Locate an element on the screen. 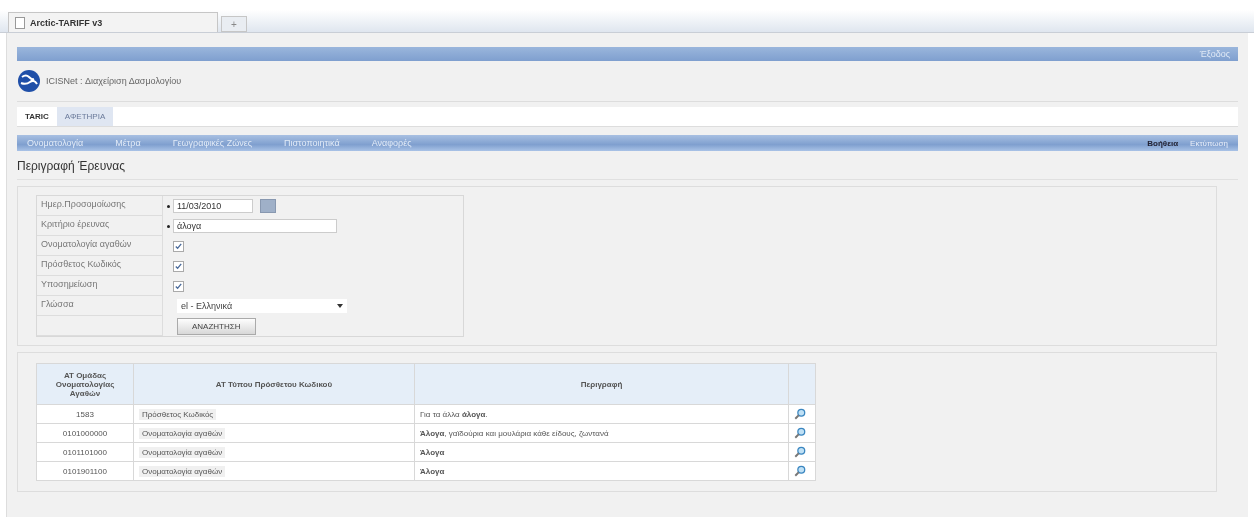  field-label: Υποσημείωση is located at coordinates (100, 286).